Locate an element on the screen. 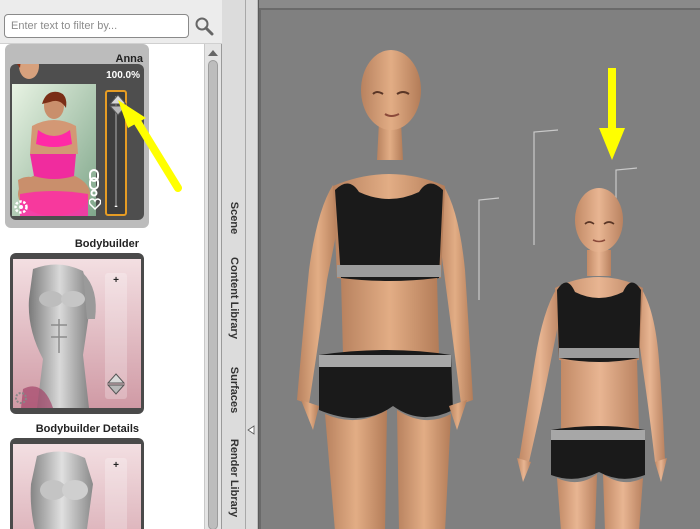 The height and width of the screenshot is (529, 700). morph-card-body: 100.0% - is located at coordinates (77, 142).